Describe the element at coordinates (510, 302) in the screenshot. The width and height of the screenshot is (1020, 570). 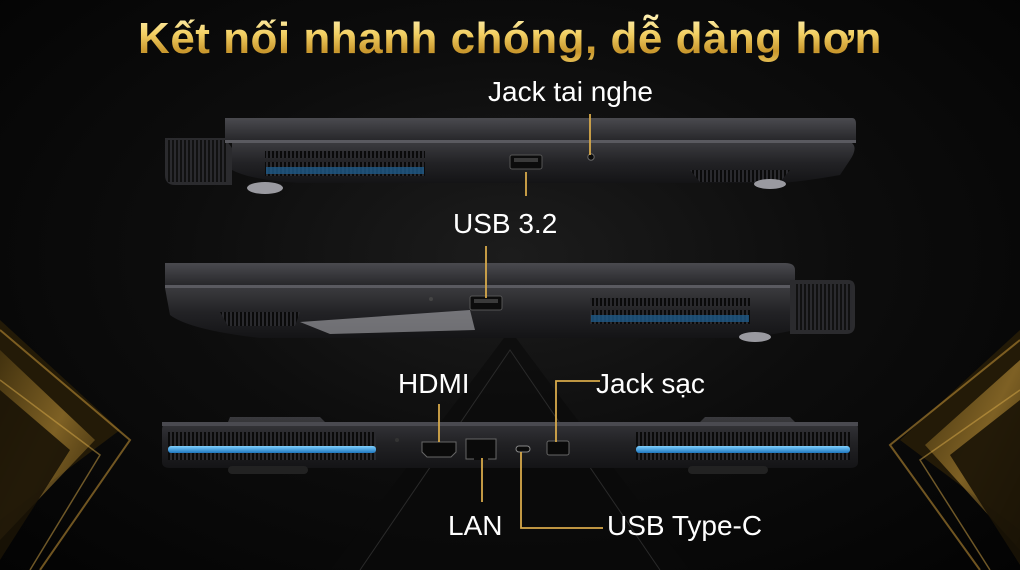
I see `laptop-left-side` at that location.